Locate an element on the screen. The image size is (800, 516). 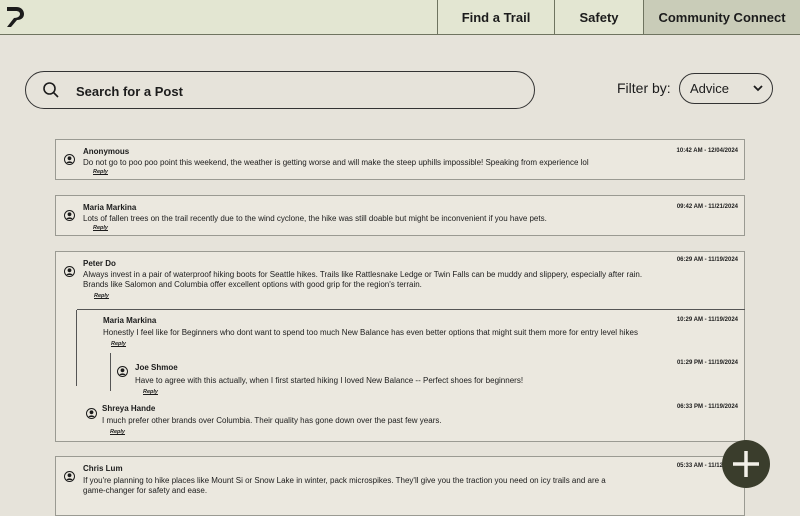
top-nav: Find a Trail Safety Community Connect is located at coordinates (400, 17).